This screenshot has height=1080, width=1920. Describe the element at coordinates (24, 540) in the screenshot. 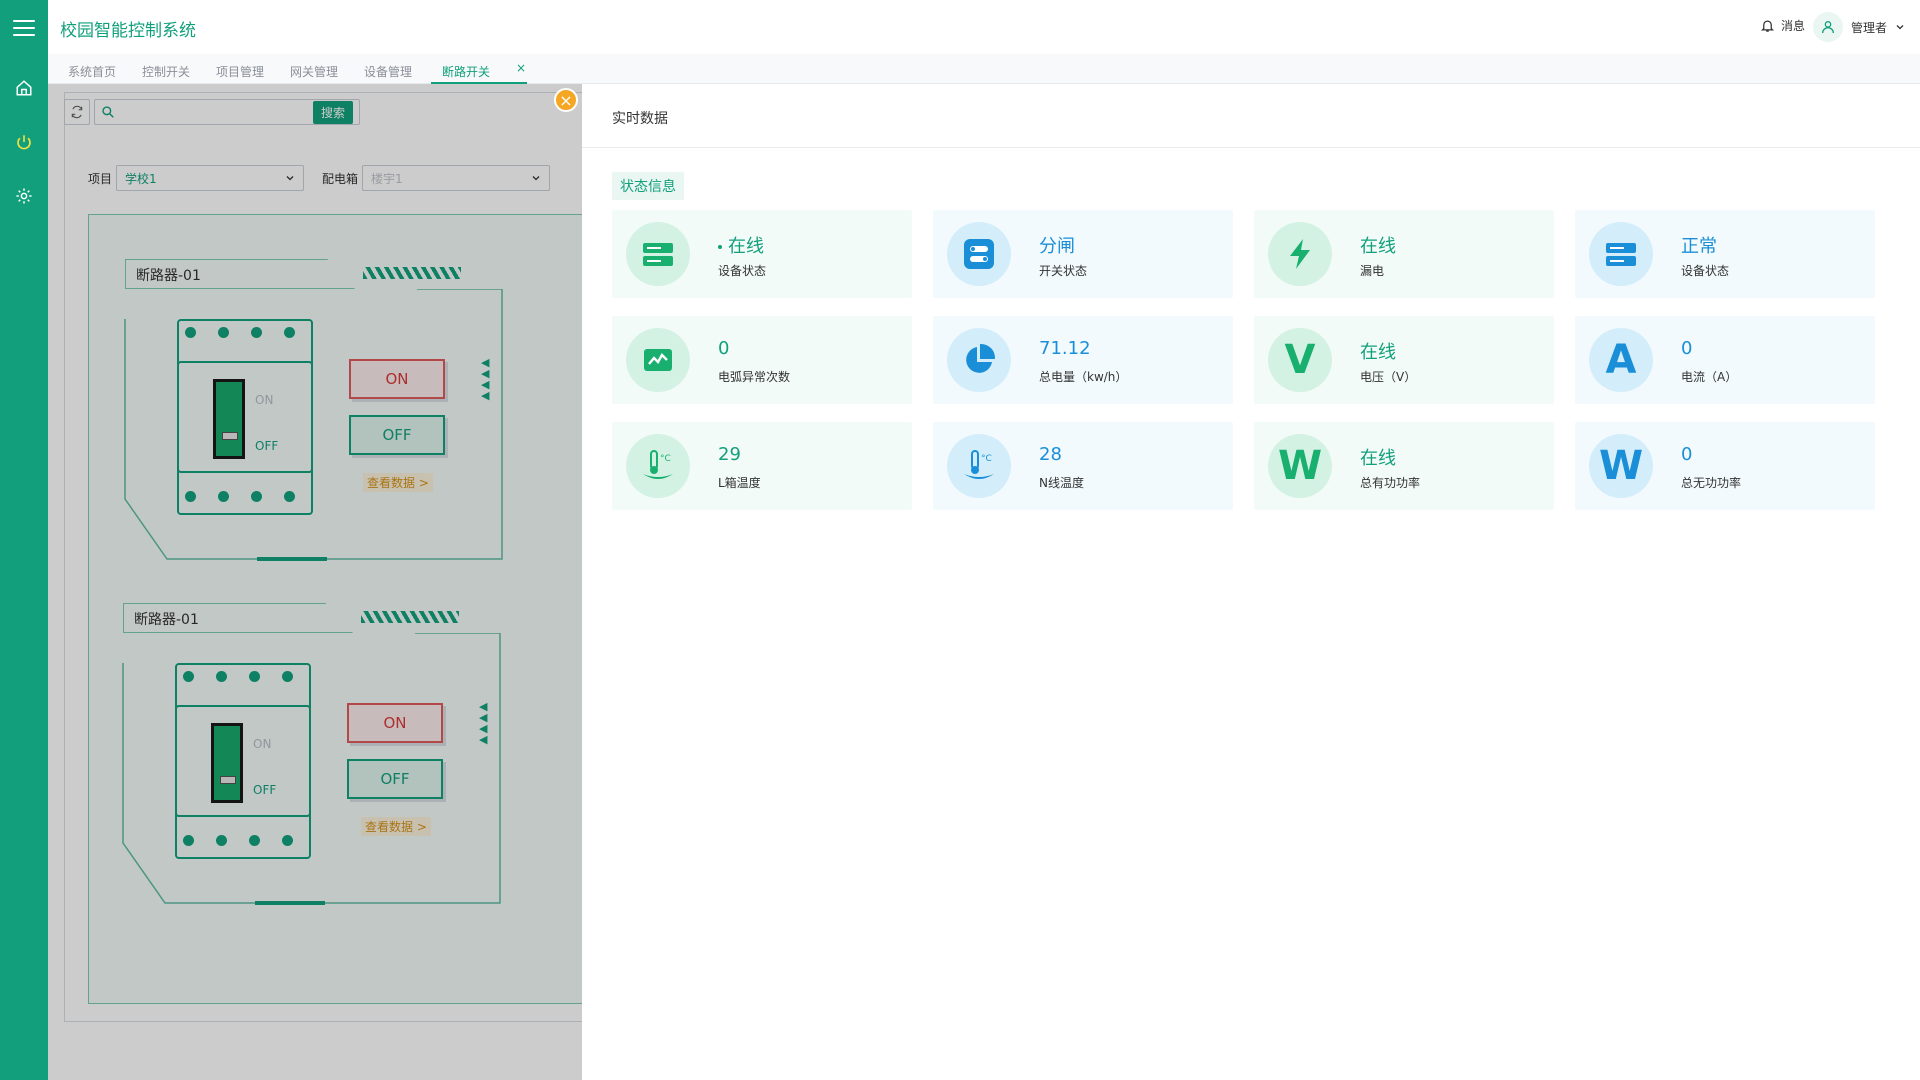

I see `side-rail` at that location.